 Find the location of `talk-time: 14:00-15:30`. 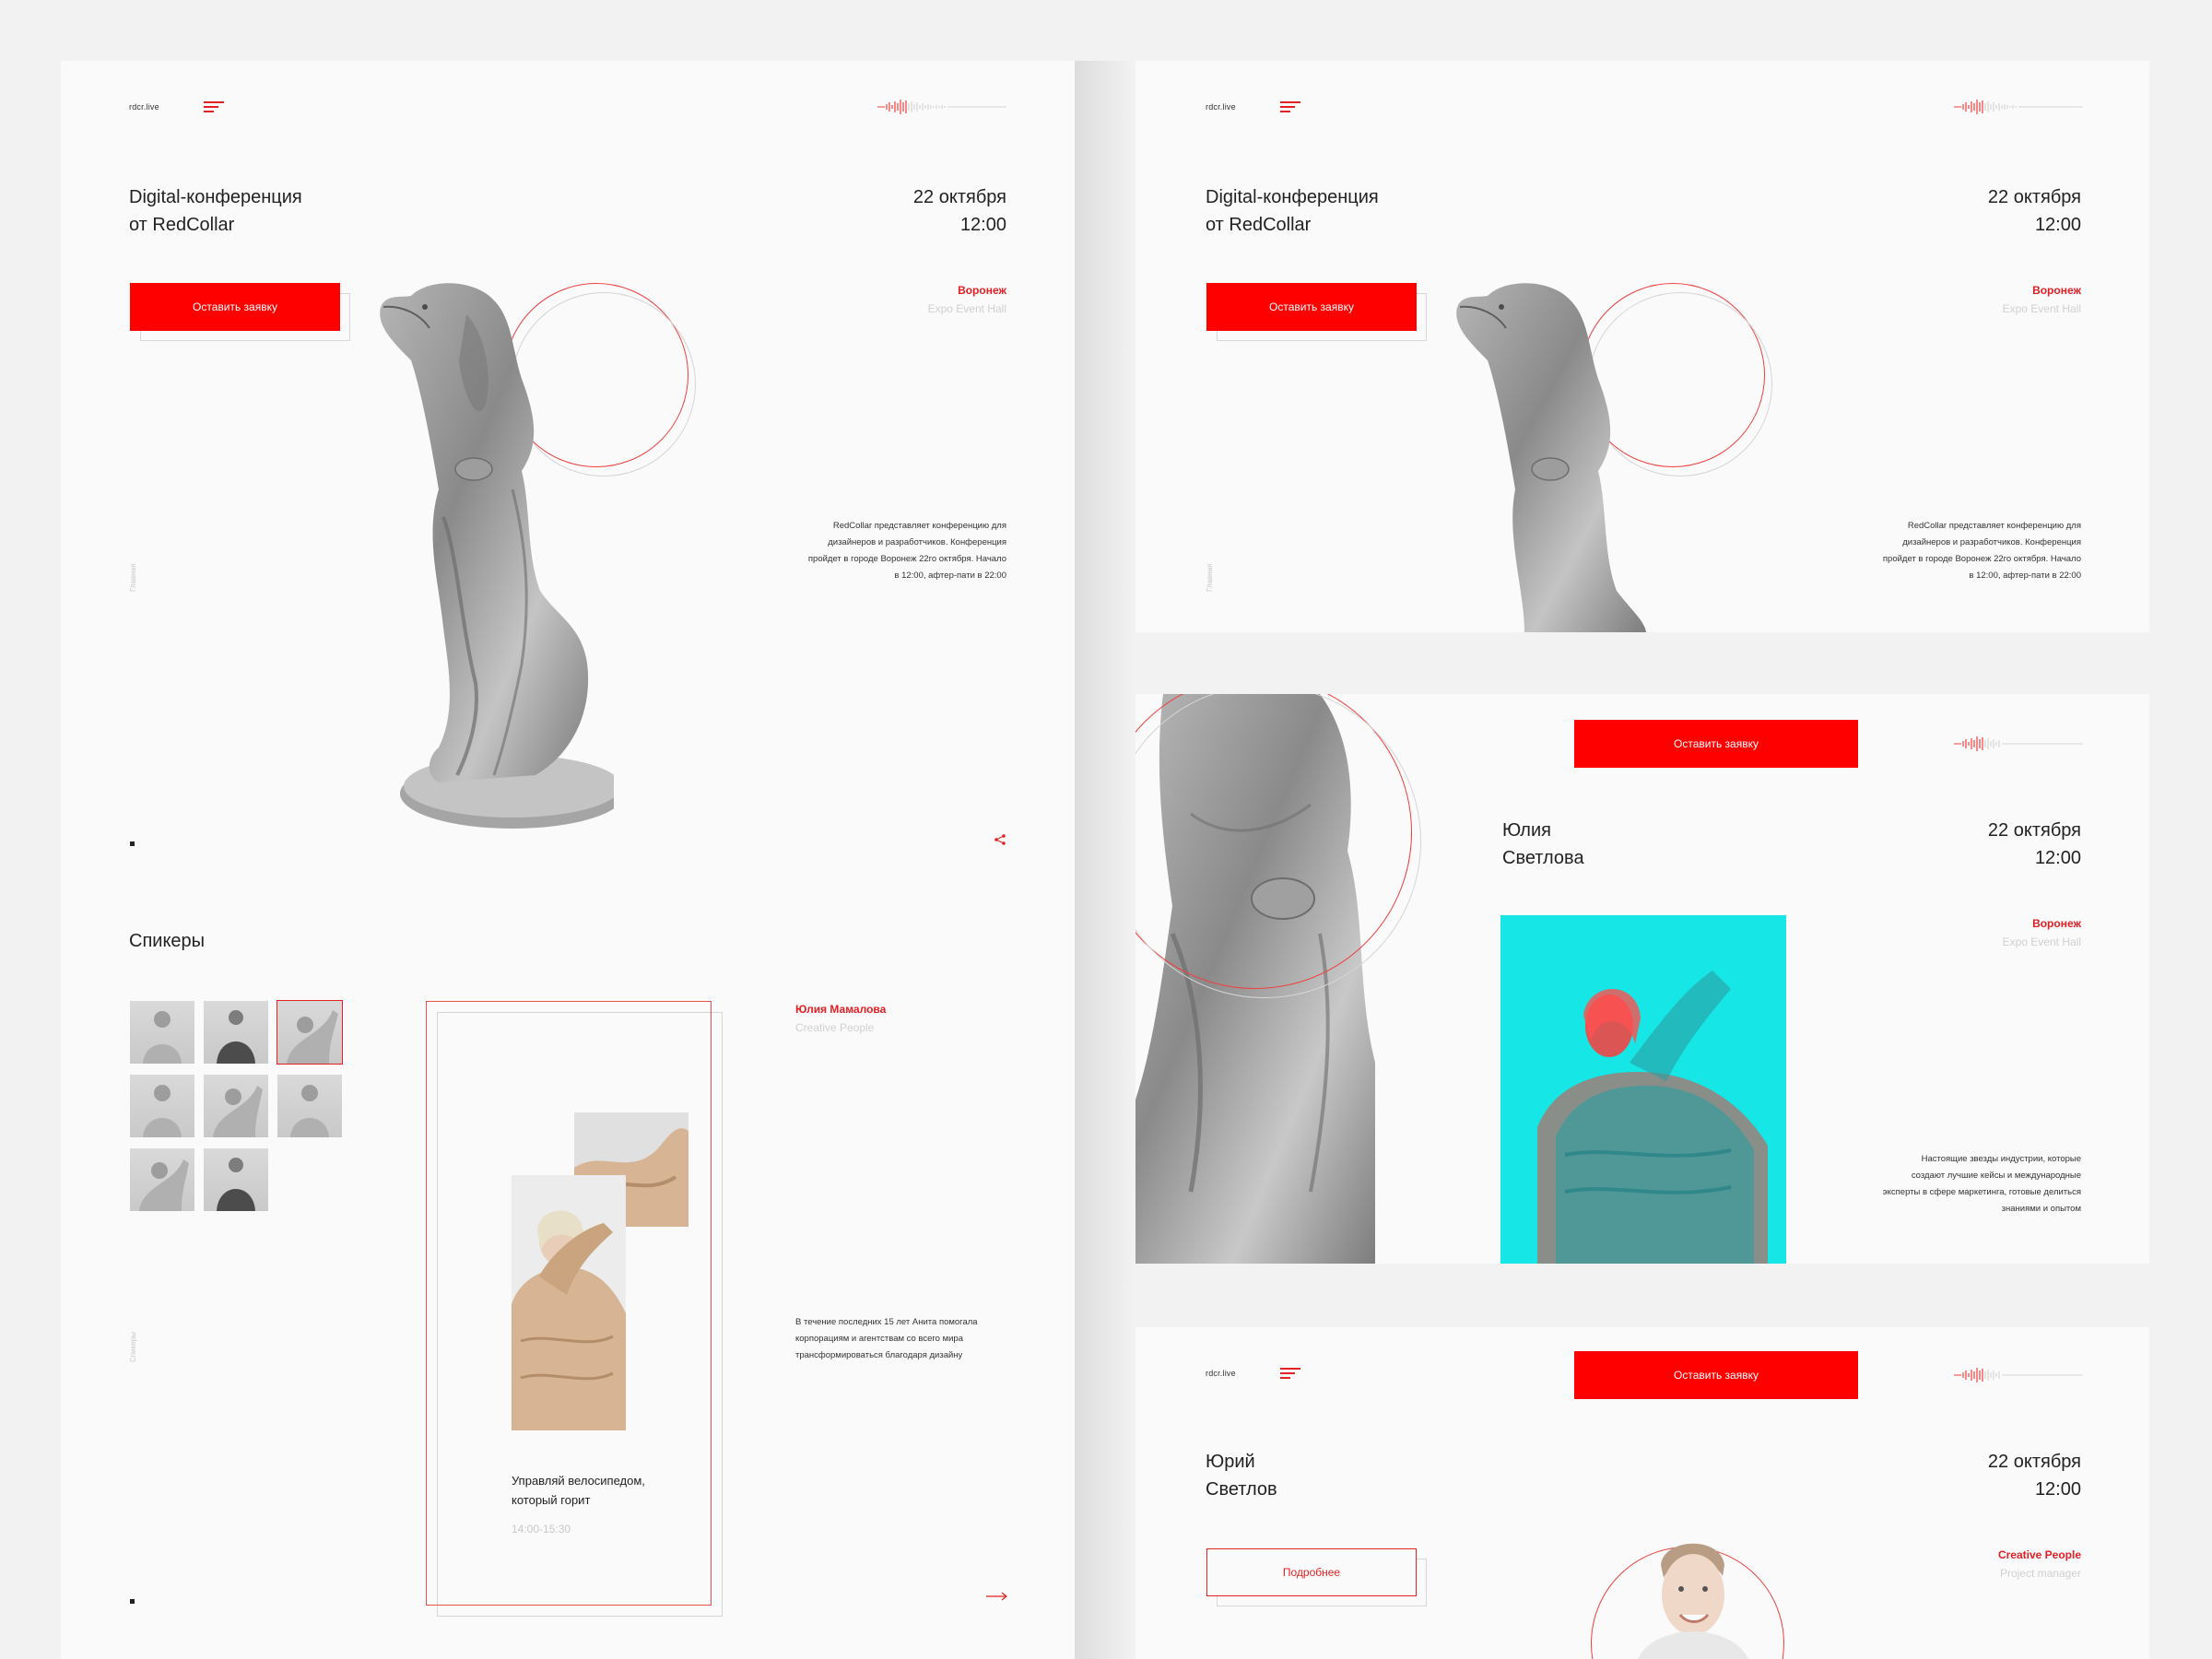

talk-time: 14:00-15:30 is located at coordinates (541, 1529).